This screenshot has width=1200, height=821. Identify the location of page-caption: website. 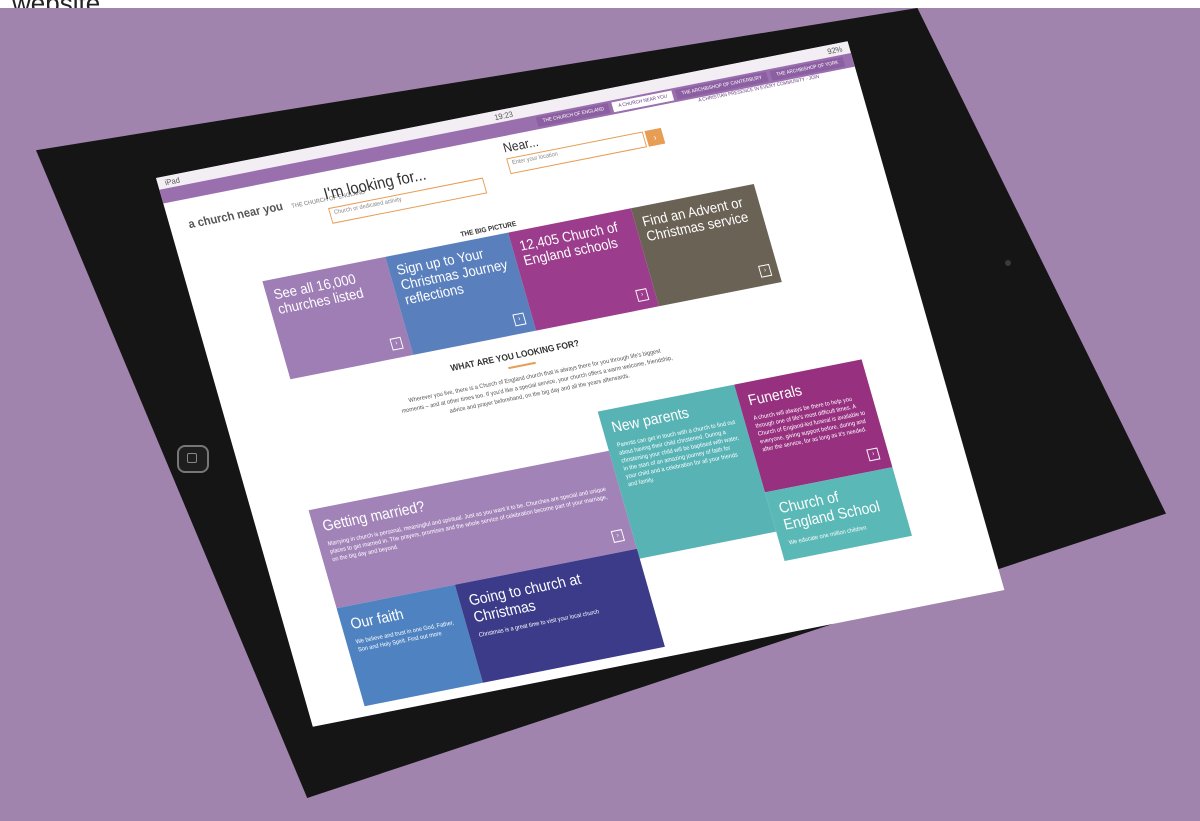
(600, 4).